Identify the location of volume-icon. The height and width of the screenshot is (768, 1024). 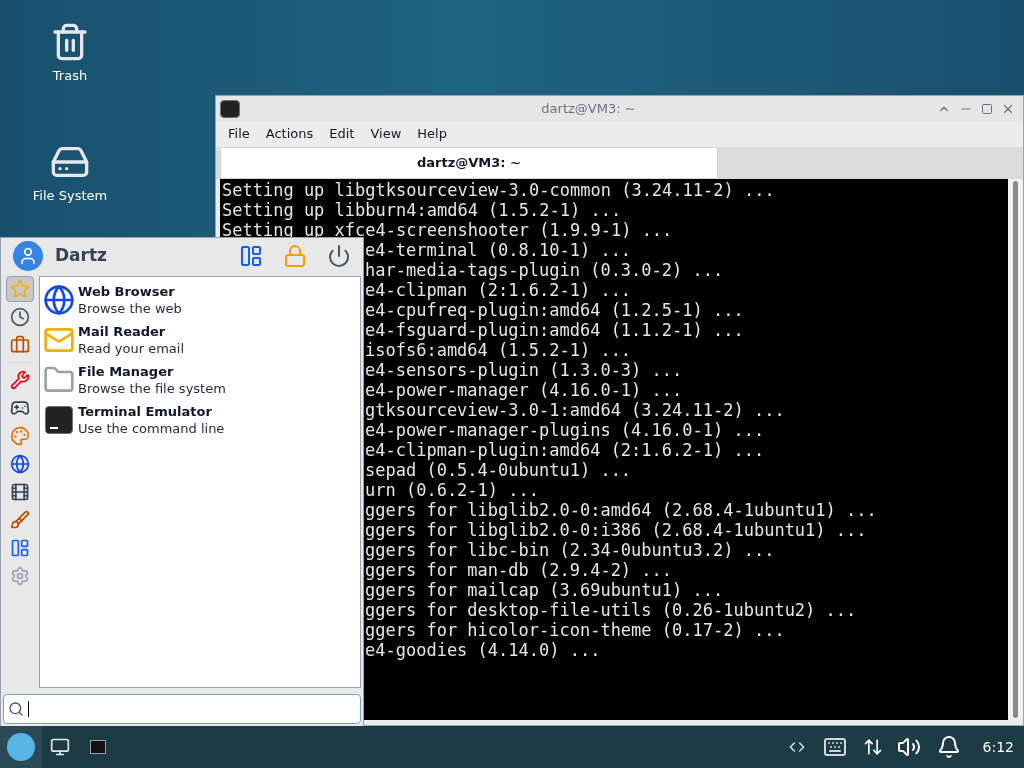
(908, 747).